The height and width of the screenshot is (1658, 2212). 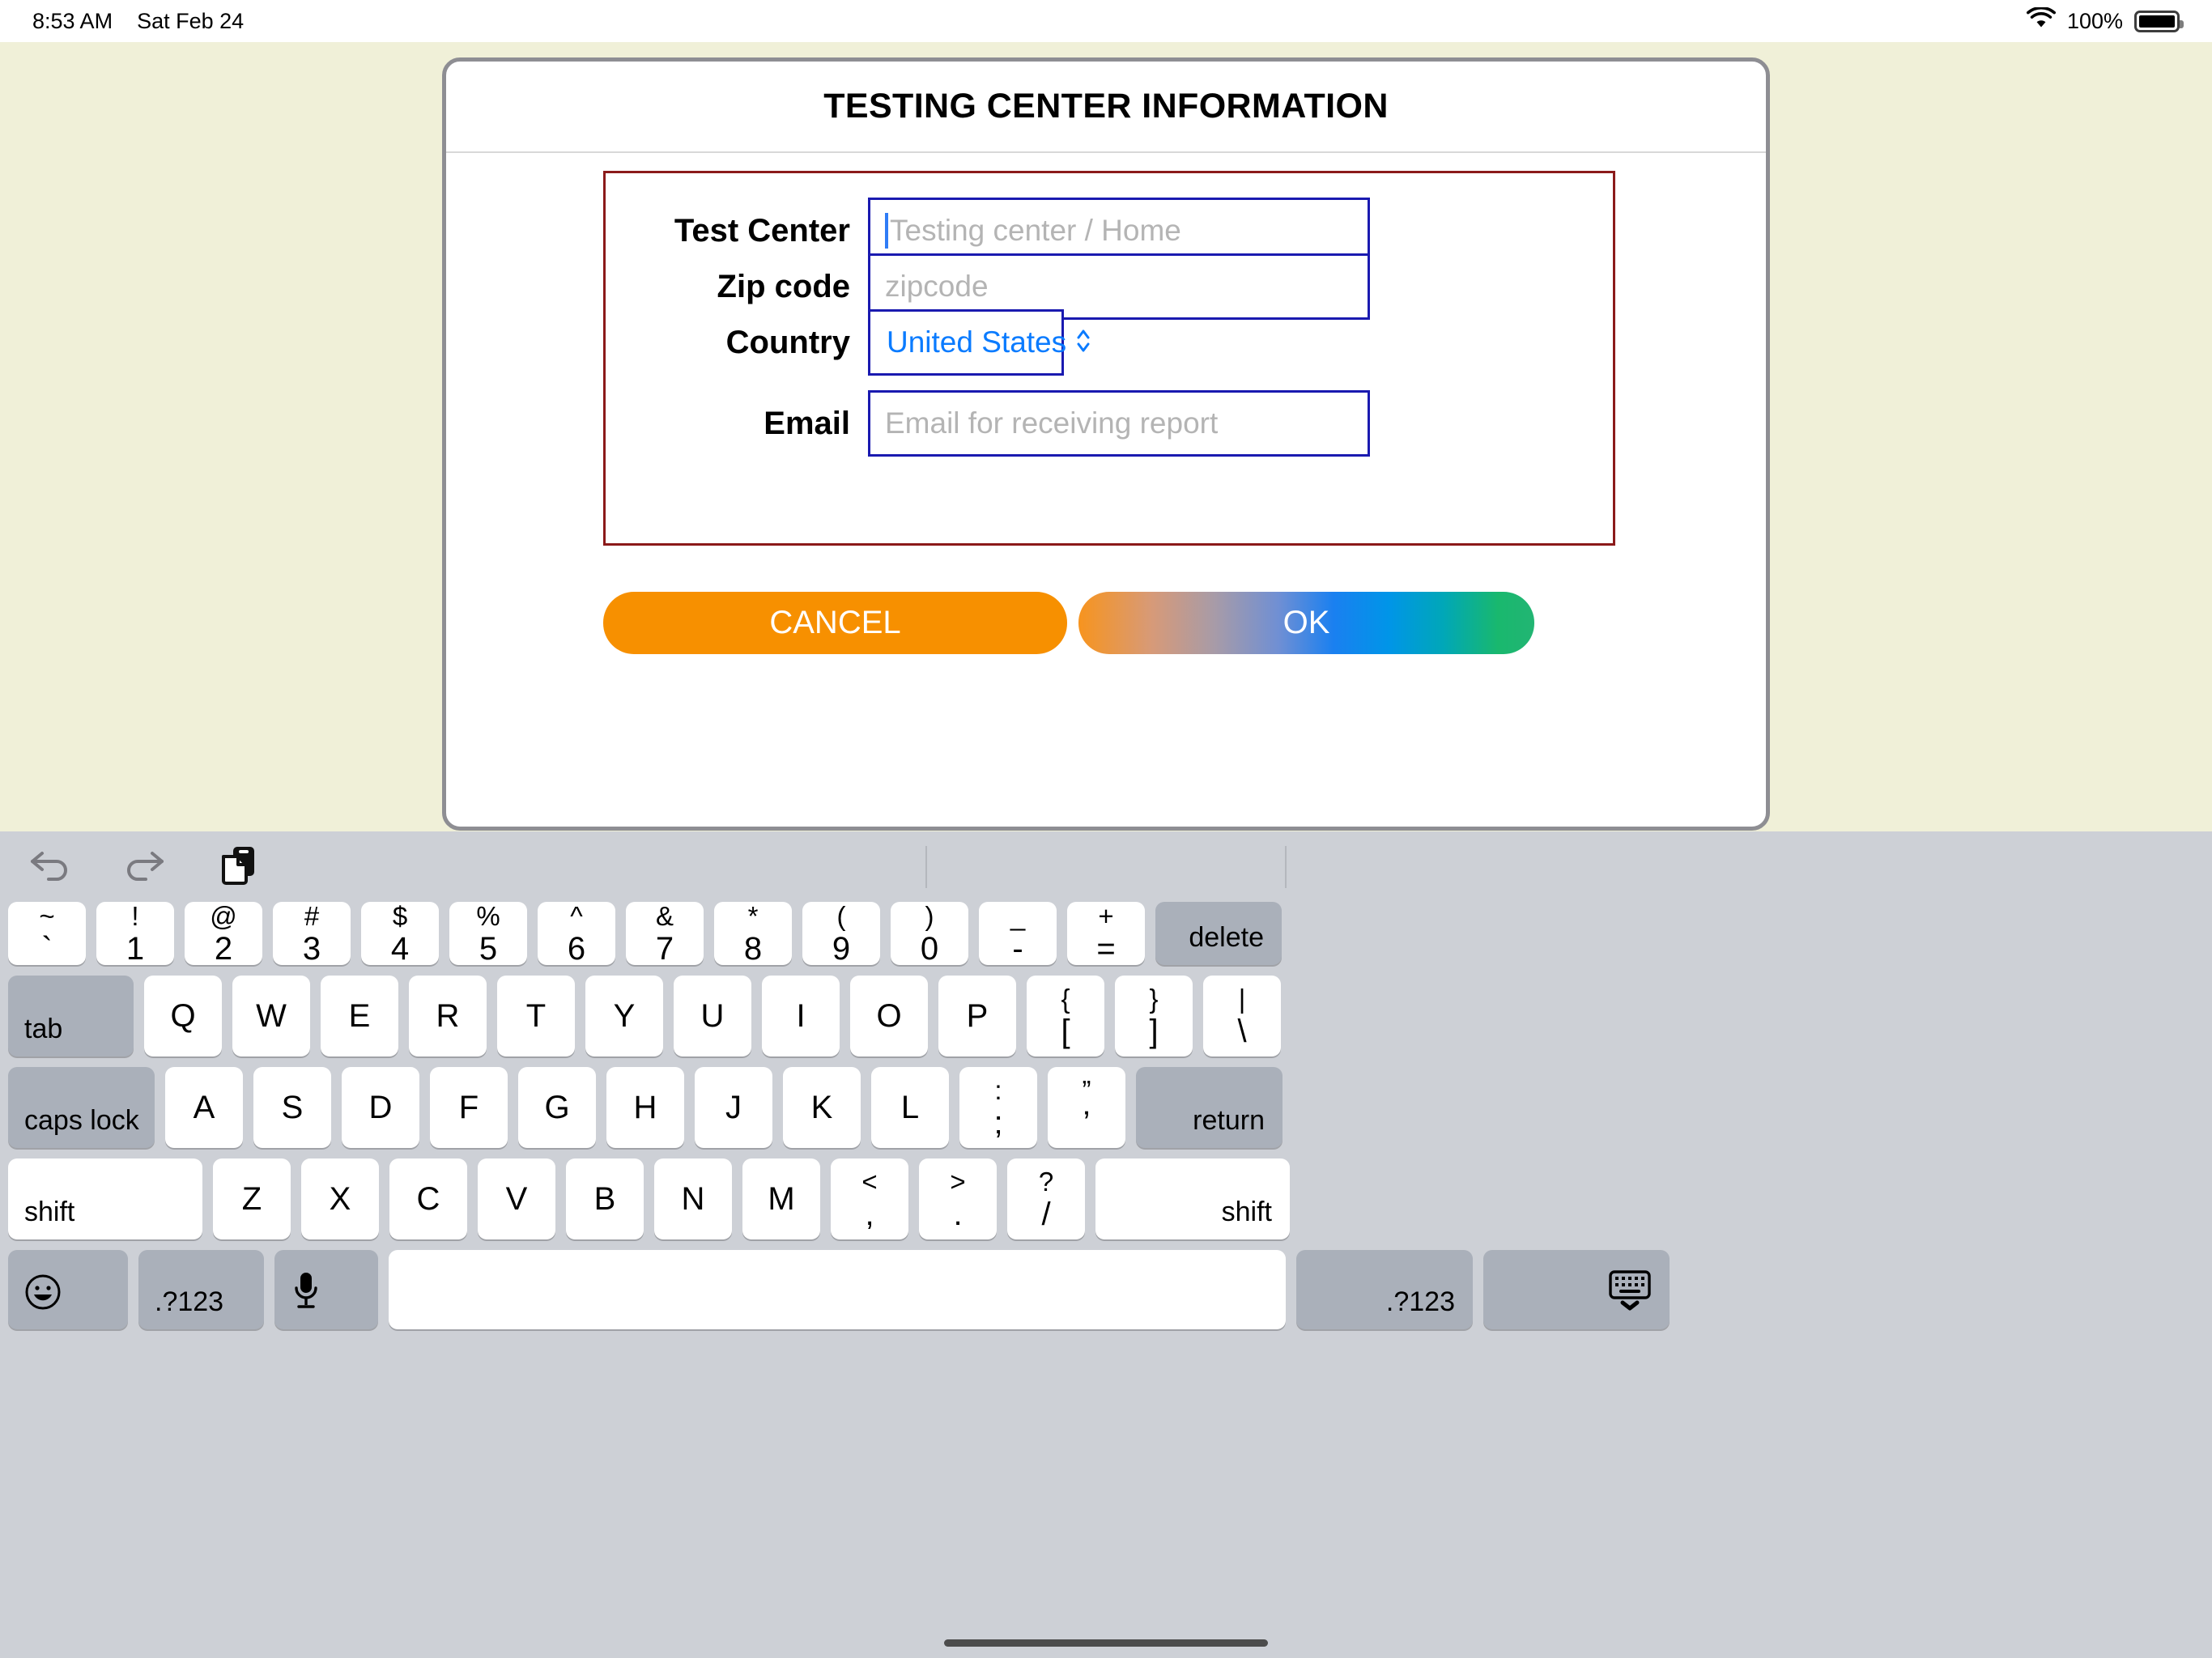 I want to click on keyboard-toolbar, so click(x=1106, y=866).